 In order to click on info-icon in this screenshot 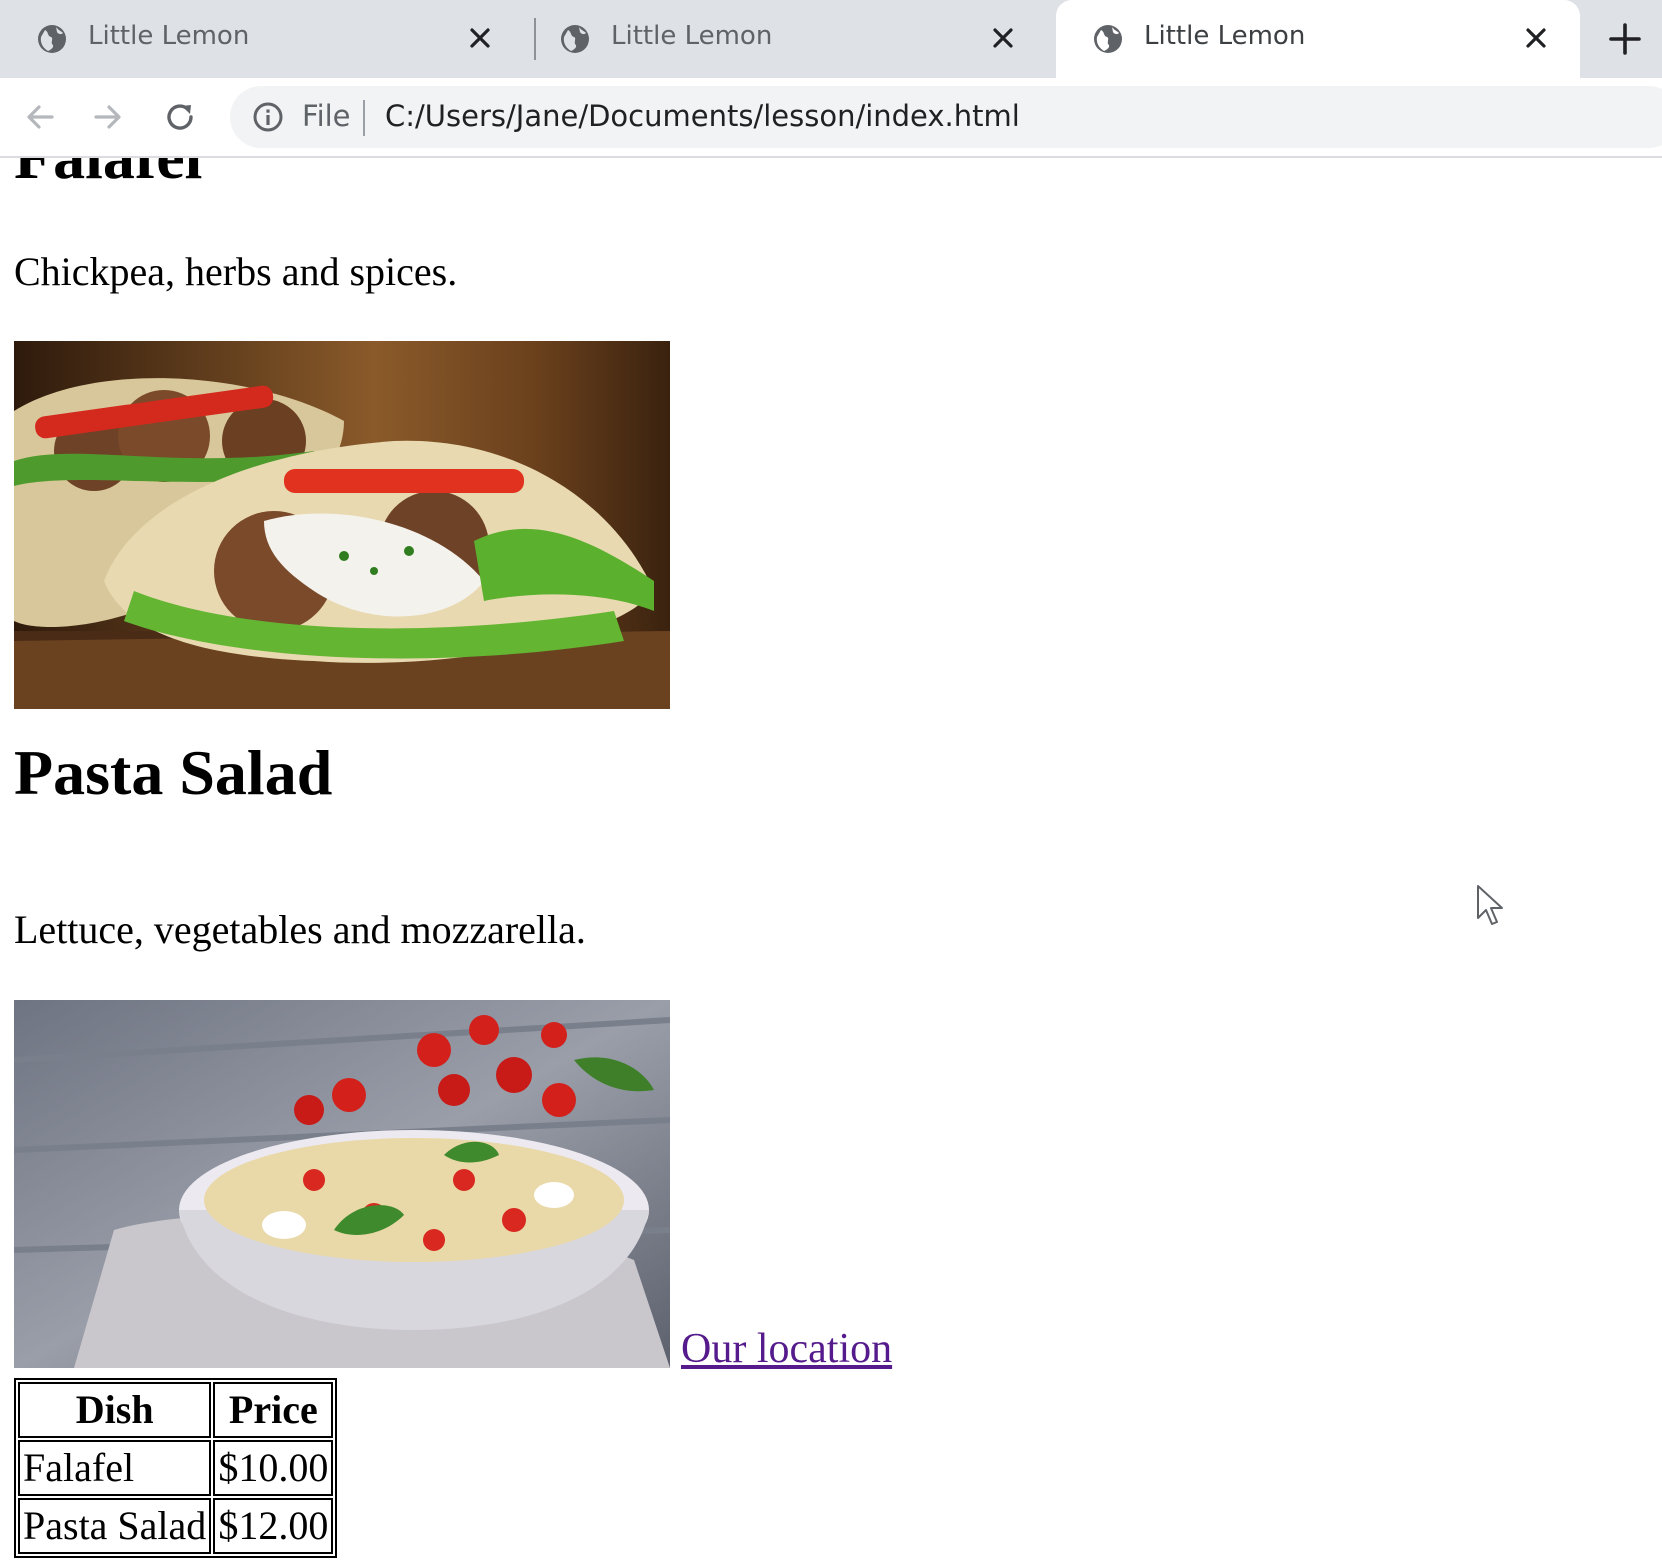, I will do `click(268, 117)`.